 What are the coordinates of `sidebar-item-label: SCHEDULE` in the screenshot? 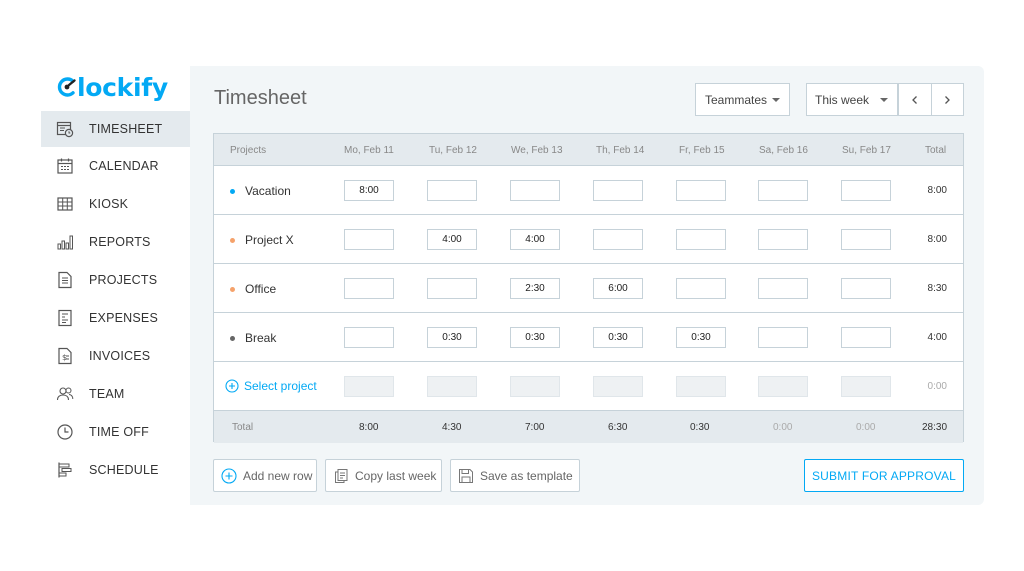 It's located at (124, 470).